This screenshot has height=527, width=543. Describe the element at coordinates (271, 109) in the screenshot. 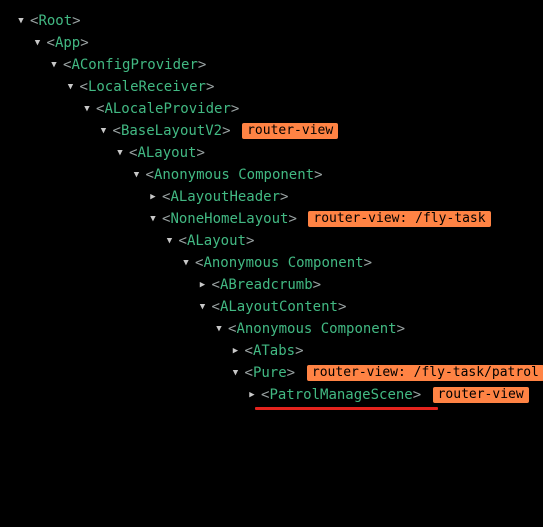

I see `tree-node-alocaleprovider: ▼ <ALocaleProvider>` at that location.